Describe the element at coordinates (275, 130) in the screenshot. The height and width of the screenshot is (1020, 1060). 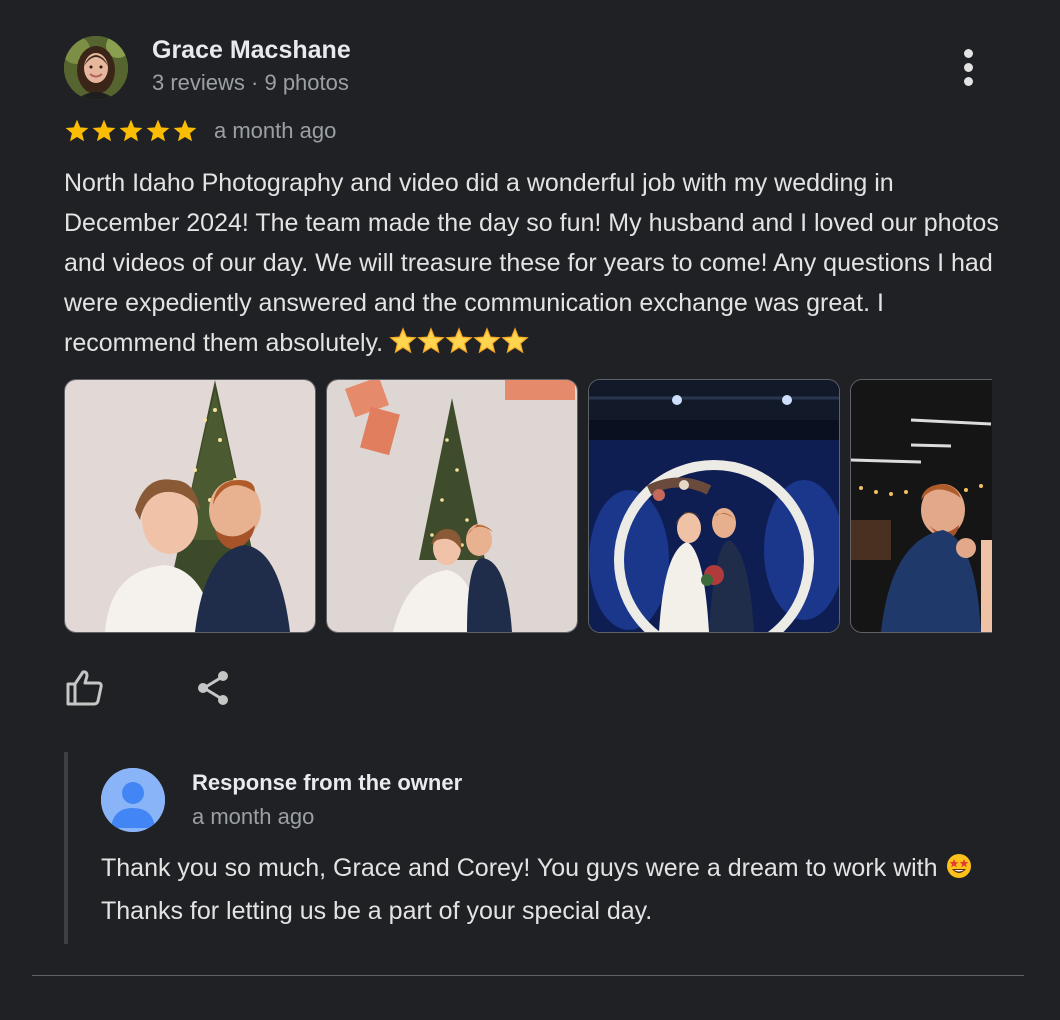
I see `review-date: a month ago` at that location.